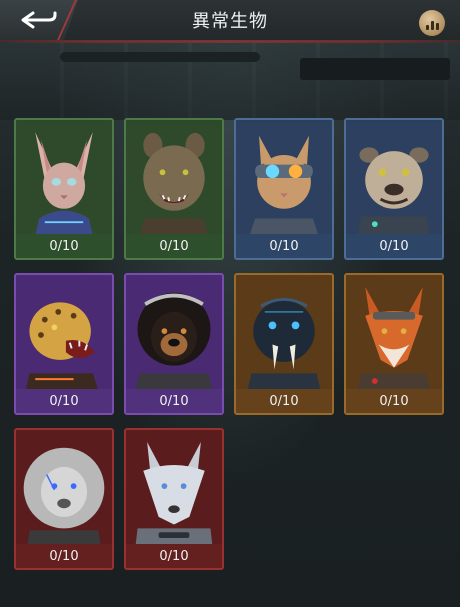 The width and height of the screenshot is (460, 607). I want to click on creature-card-hyena: 0/10, so click(174, 189).